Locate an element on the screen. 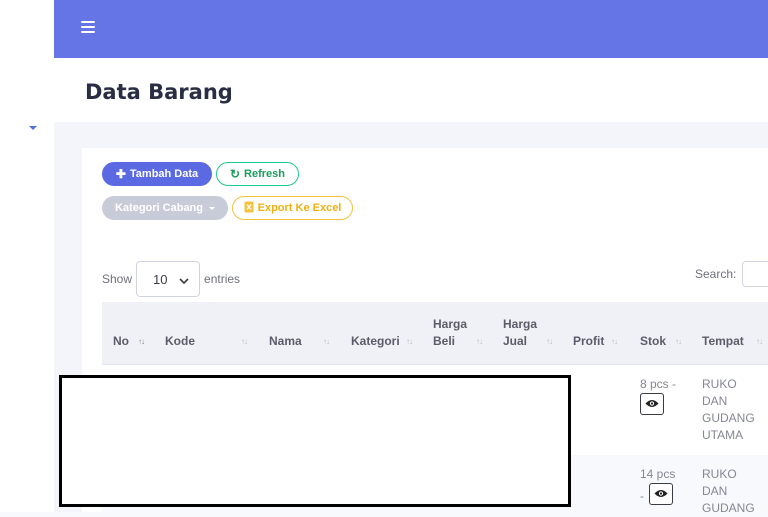  entries-label: entries is located at coordinates (222, 279).